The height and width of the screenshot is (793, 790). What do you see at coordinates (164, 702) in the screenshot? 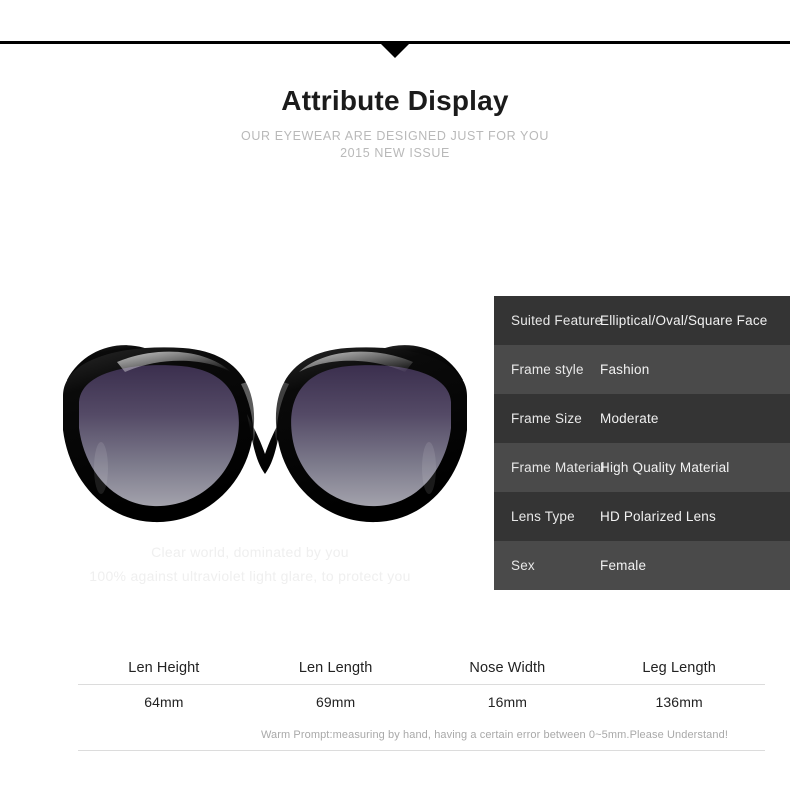
I see `measure-value-len-height: 64mm` at bounding box center [164, 702].